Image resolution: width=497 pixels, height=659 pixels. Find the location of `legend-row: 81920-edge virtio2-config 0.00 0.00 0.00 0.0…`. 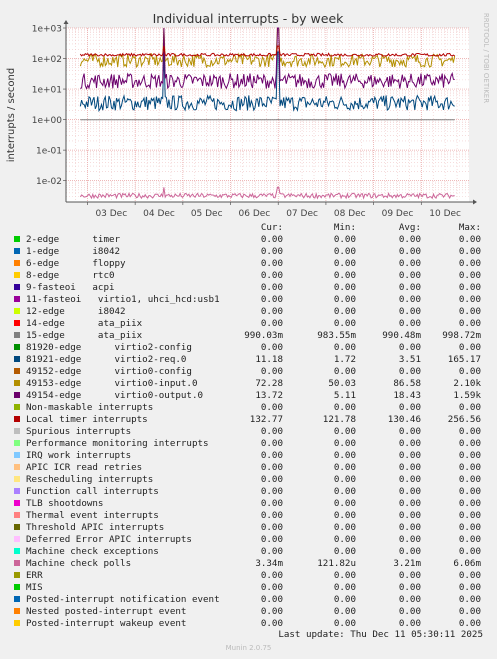

legend-row: 81920-edge virtio2-config 0.00 0.00 0.00 0.0… is located at coordinates (248, 348).